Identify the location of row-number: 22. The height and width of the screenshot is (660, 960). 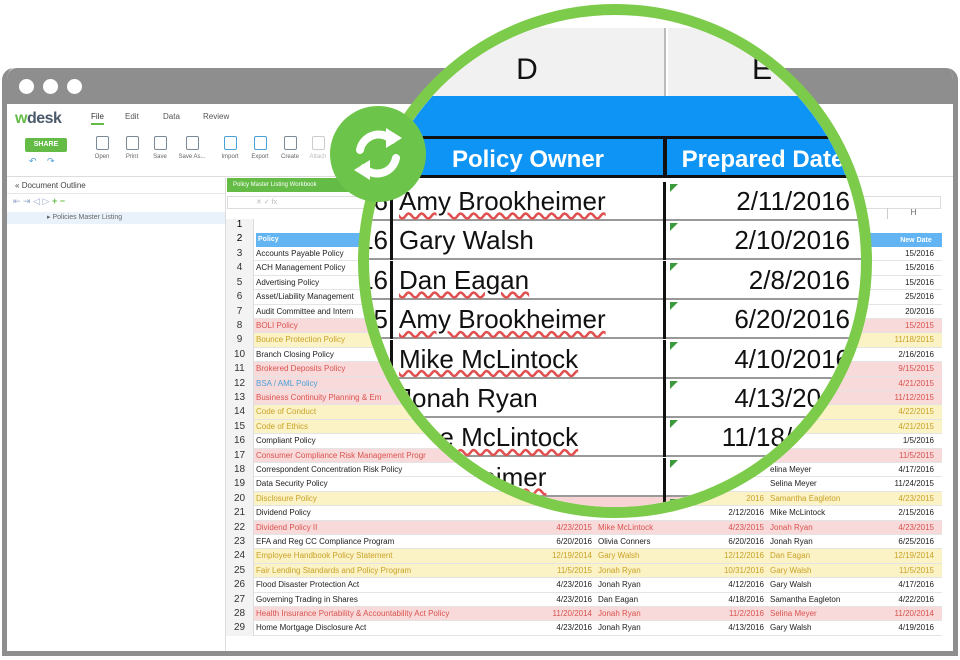
(240, 527).